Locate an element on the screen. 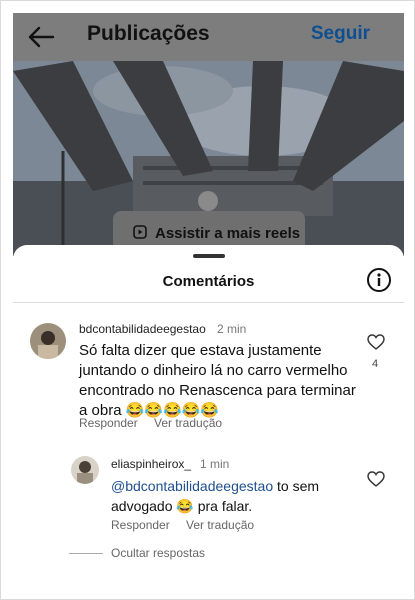 Image resolution: width=415 pixels, height=600 pixels. sheet-divider is located at coordinates (208, 302).